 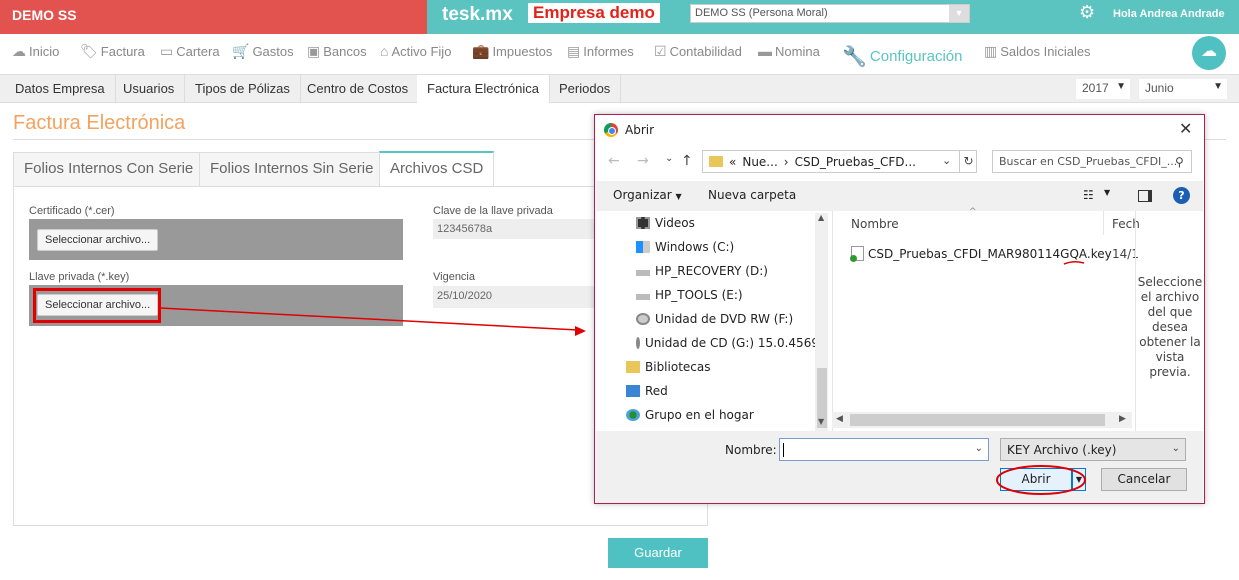 What do you see at coordinates (699, 295) in the screenshot?
I see `tree-label: HP_TOOLS (E:)` at bounding box center [699, 295].